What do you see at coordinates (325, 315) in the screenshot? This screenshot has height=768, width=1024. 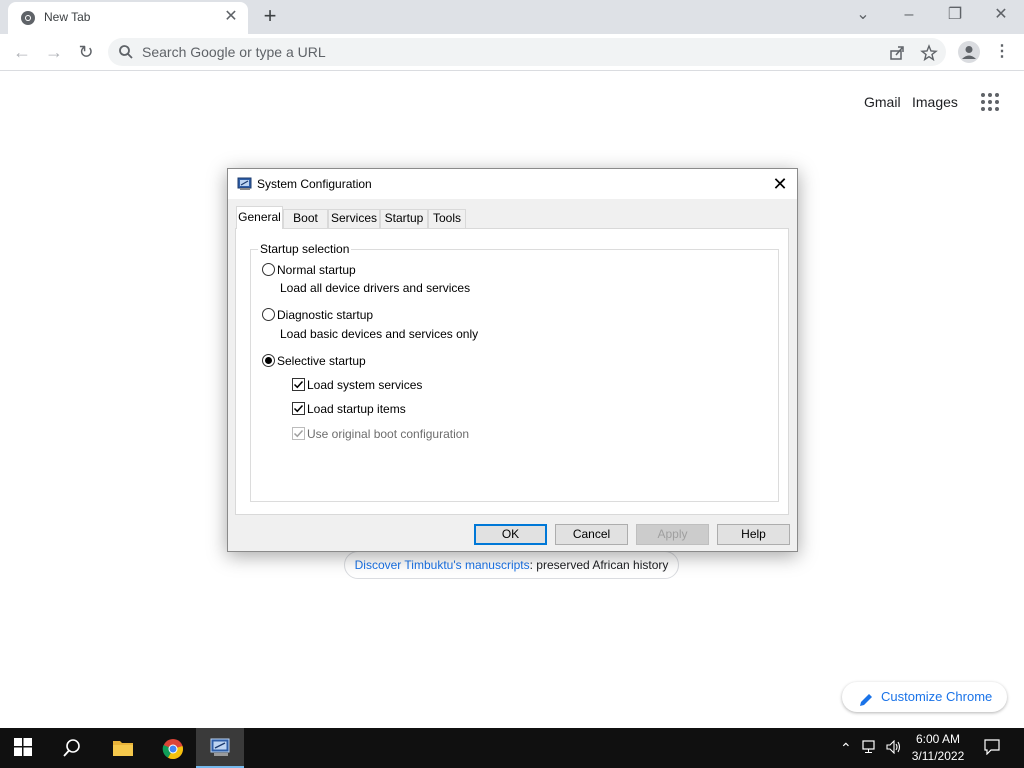 I see `diagnostic-startup-label: Diagnostic startup` at bounding box center [325, 315].